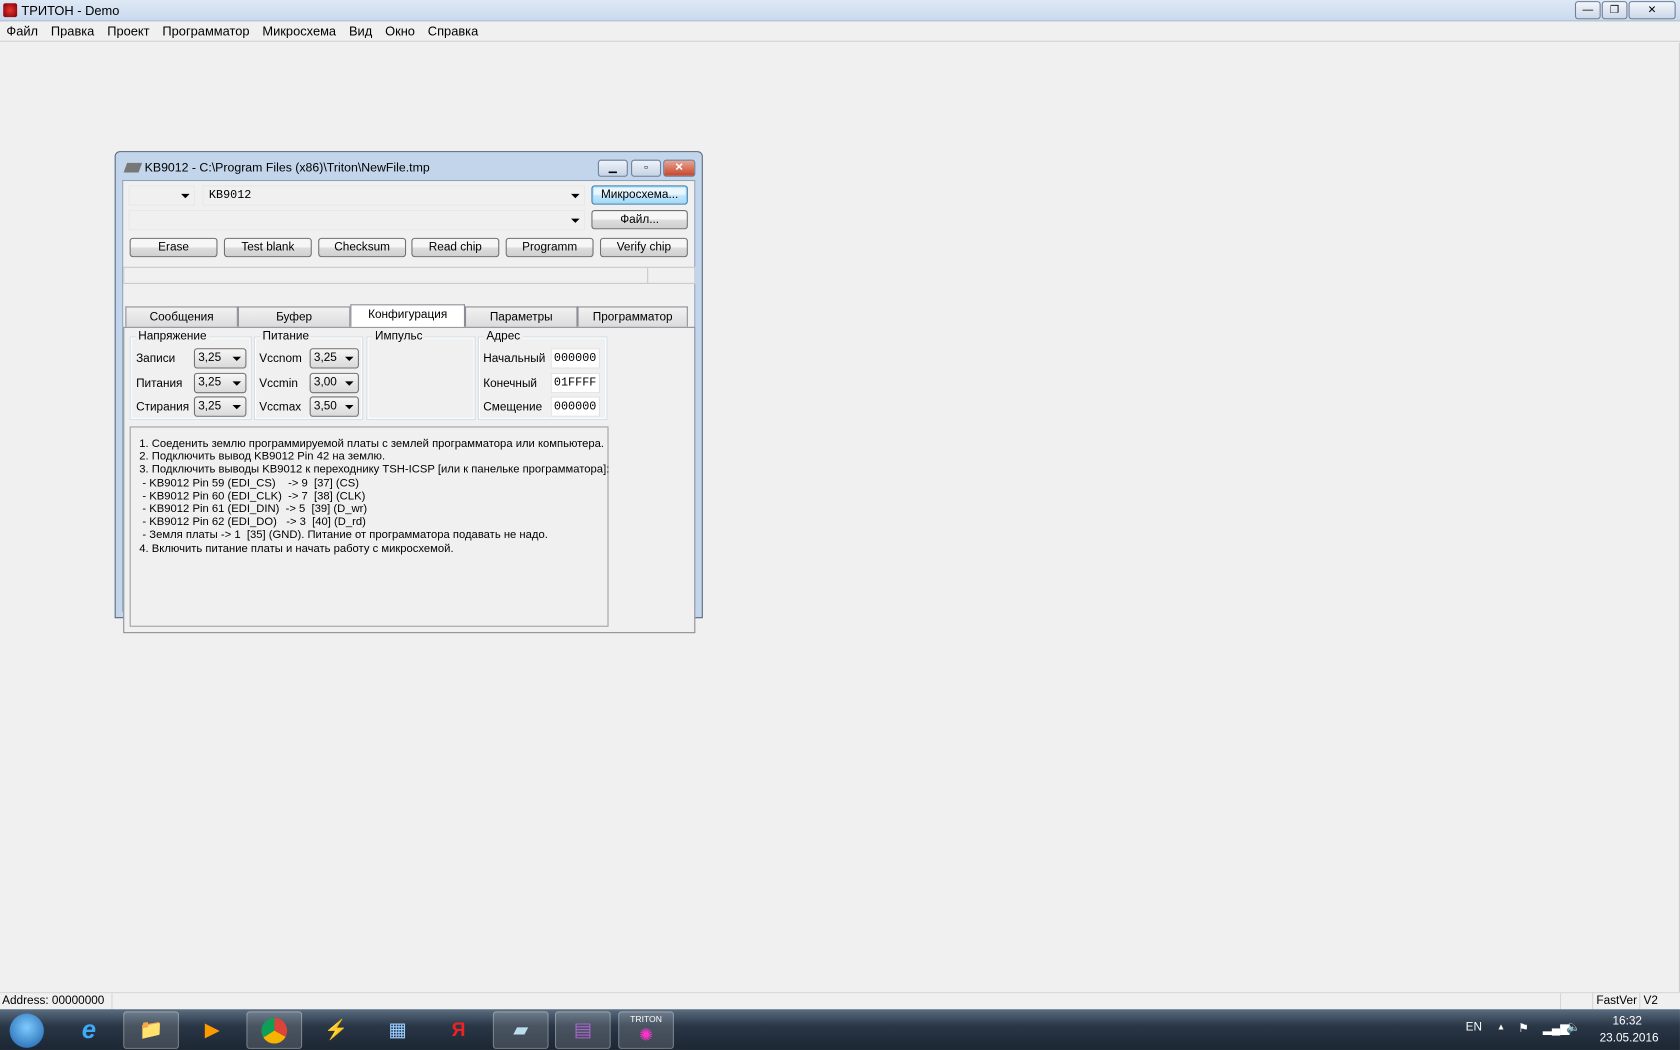 This screenshot has width=1680, height=1050. I want to click on file-combo, so click(356, 220).